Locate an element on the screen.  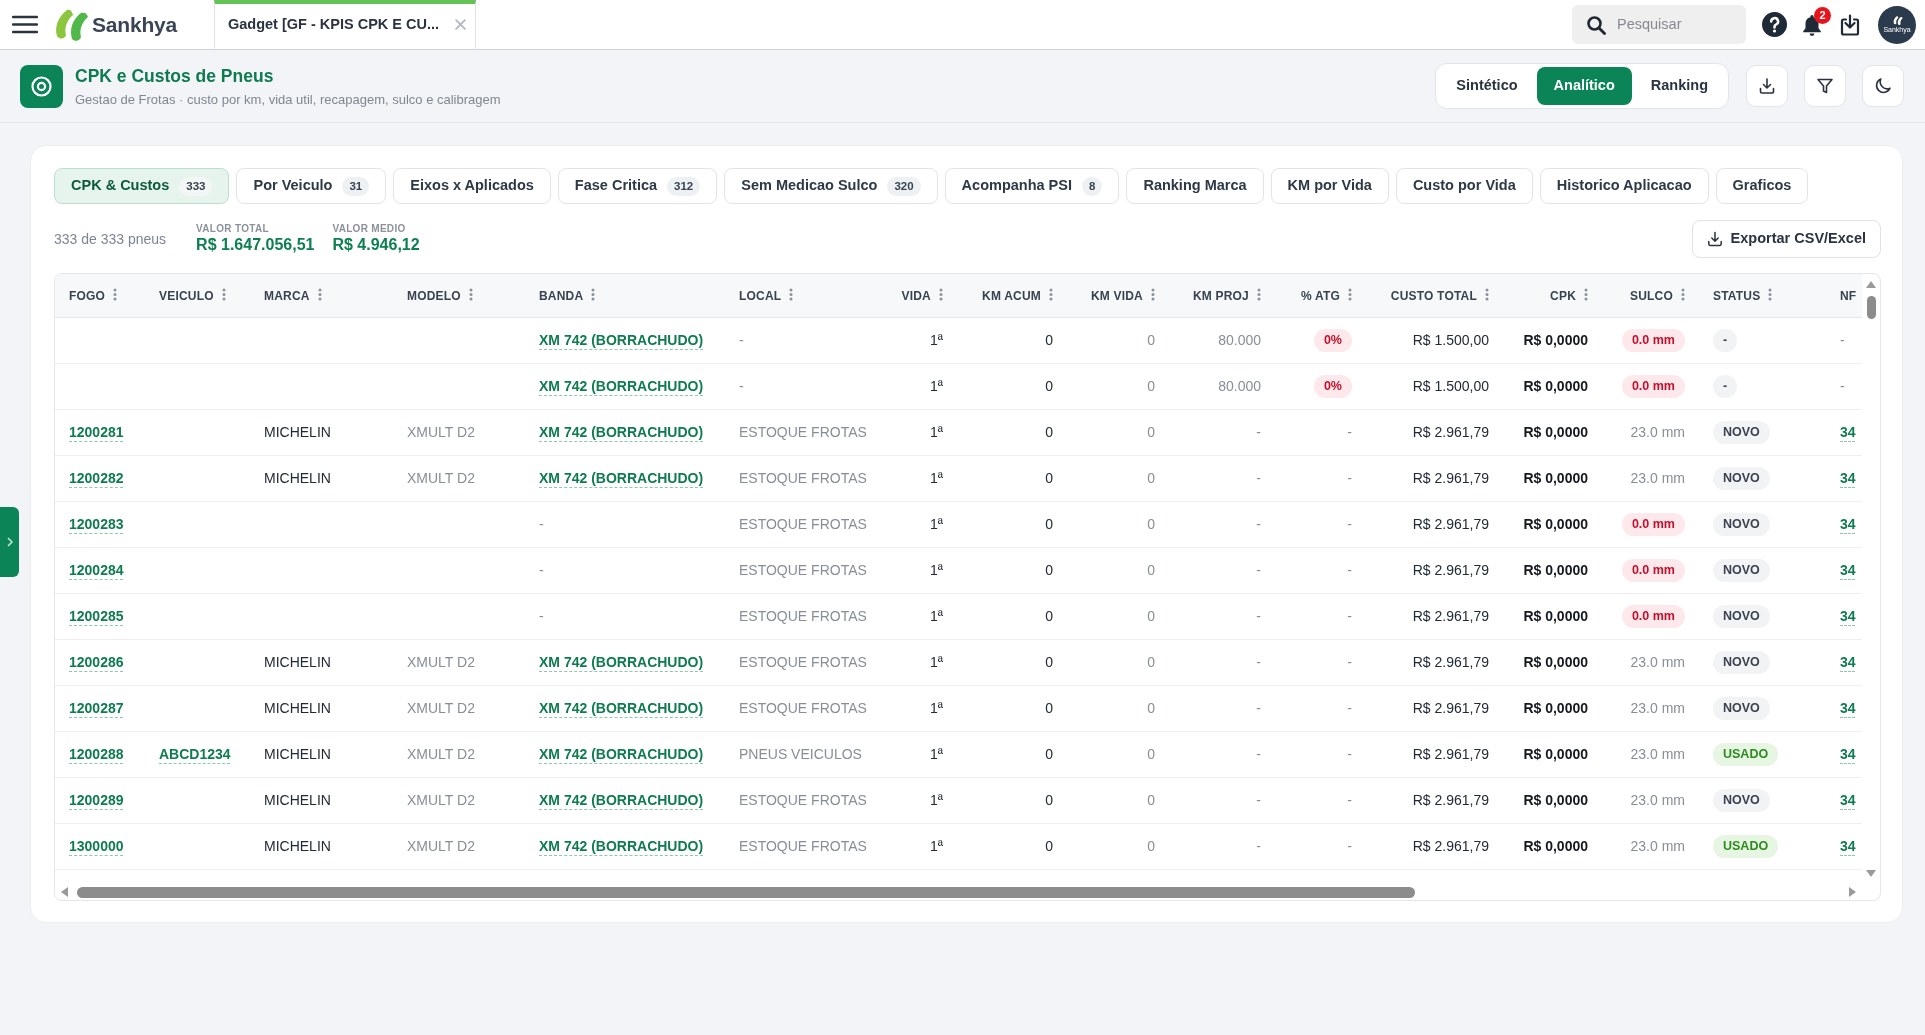
table-link: 1200288 is located at coordinates (96, 754).